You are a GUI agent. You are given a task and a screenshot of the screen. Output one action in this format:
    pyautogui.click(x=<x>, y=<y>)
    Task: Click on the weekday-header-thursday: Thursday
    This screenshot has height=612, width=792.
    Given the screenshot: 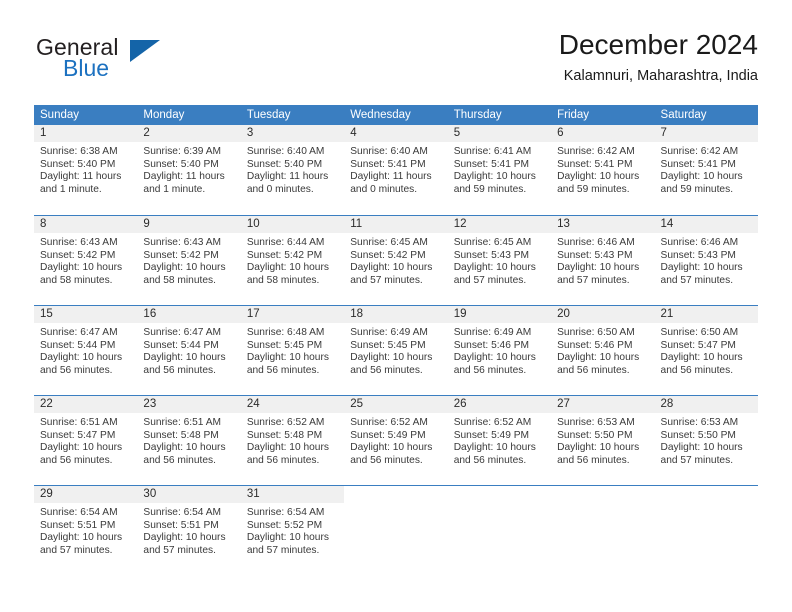 What is the action you would take?
    pyautogui.click(x=477, y=115)
    